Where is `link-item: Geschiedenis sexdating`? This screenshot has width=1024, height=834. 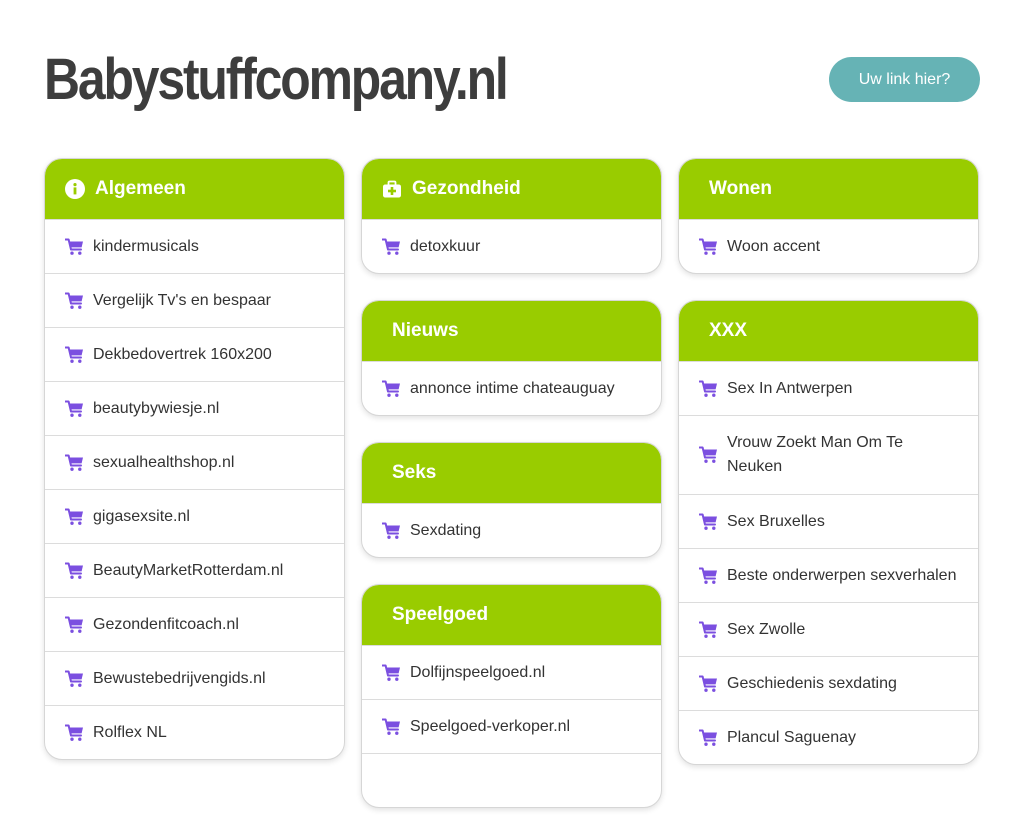 link-item: Geschiedenis sexdating is located at coordinates (828, 683).